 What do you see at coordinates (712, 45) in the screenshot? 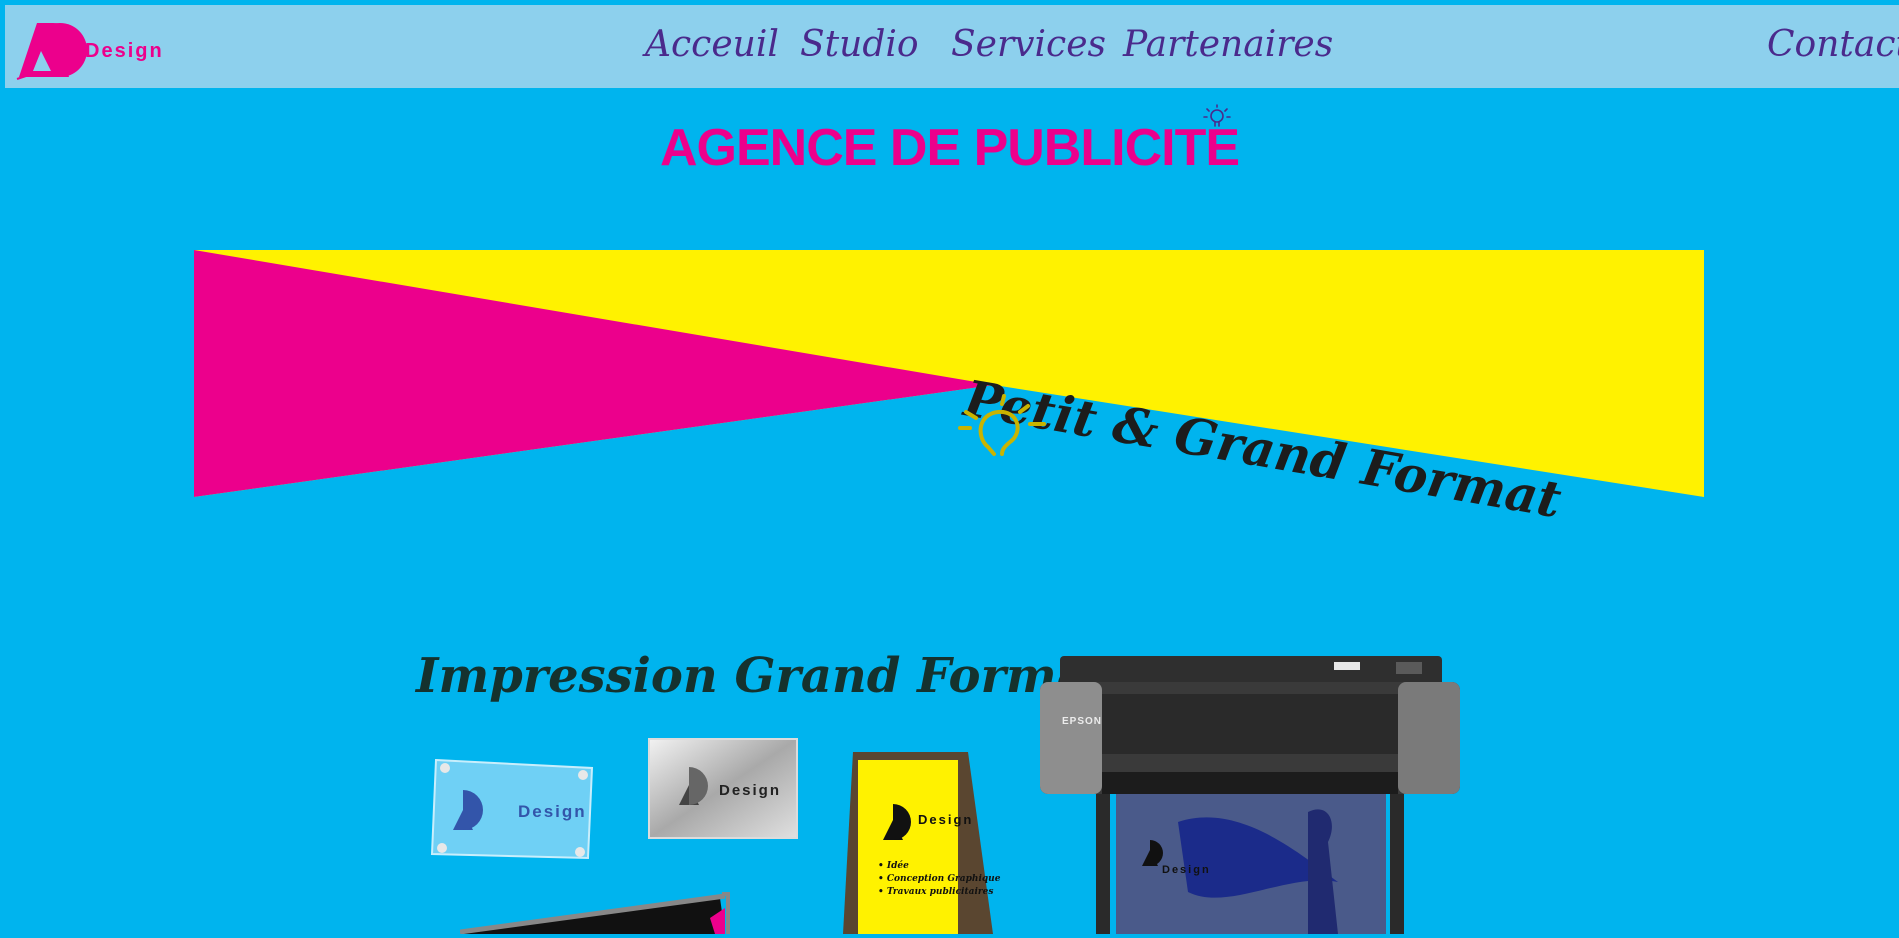
I see `nav-link-acceuil: Acceuil` at bounding box center [712, 45].